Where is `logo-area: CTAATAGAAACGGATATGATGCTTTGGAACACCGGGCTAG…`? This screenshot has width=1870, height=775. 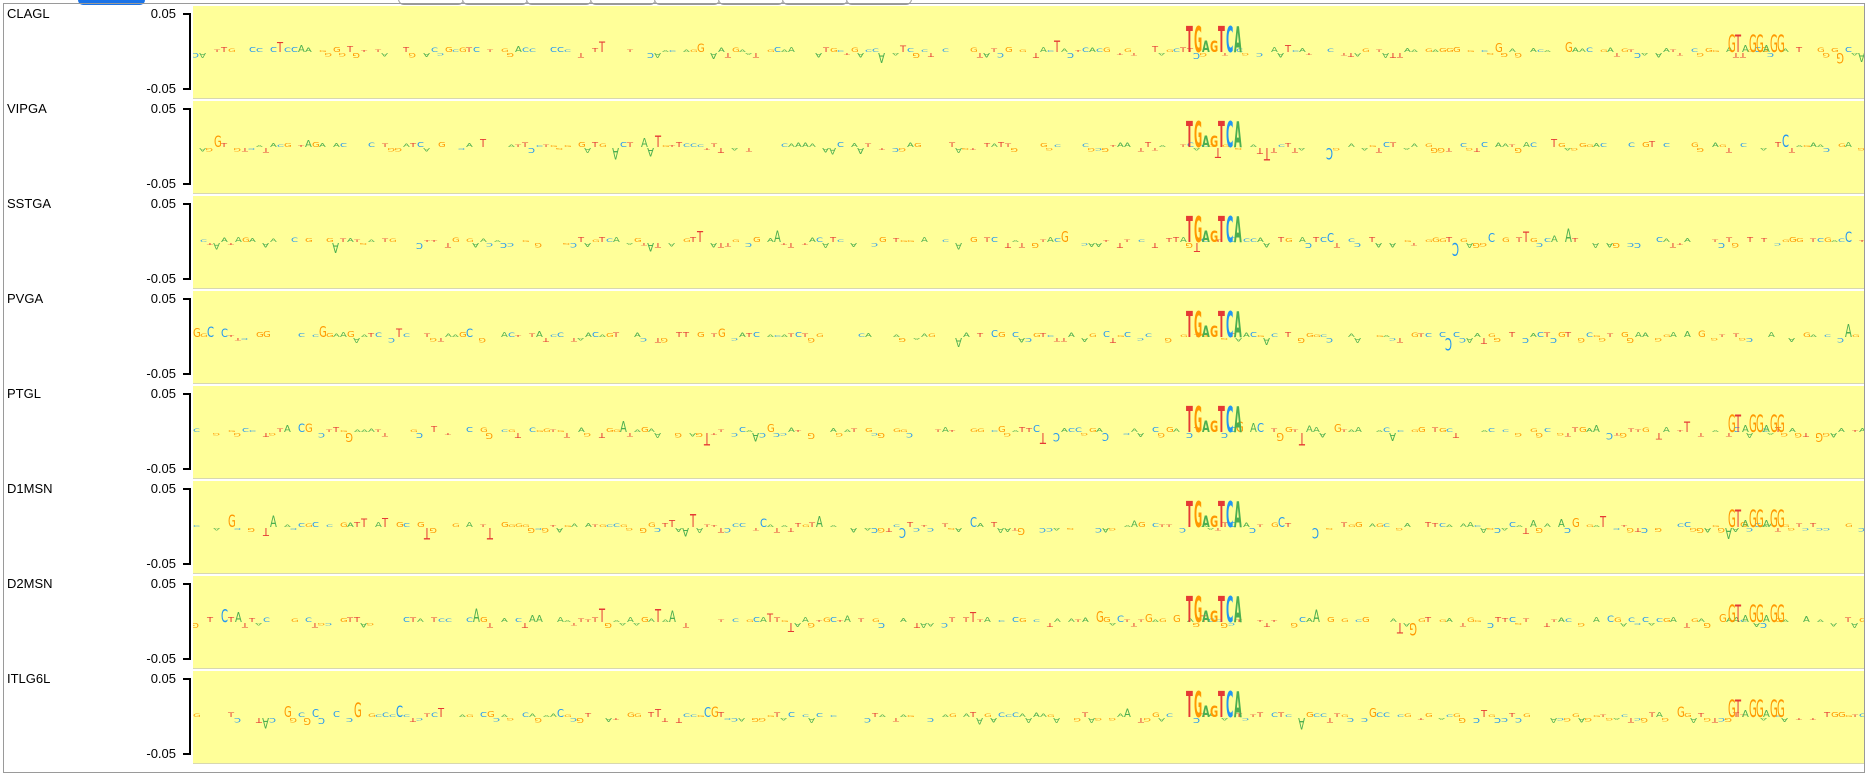
logo-area: CTAATAGAAACGGATATGATGCTTTGGAACACCGGGCTAG… is located at coordinates (1028, 242).